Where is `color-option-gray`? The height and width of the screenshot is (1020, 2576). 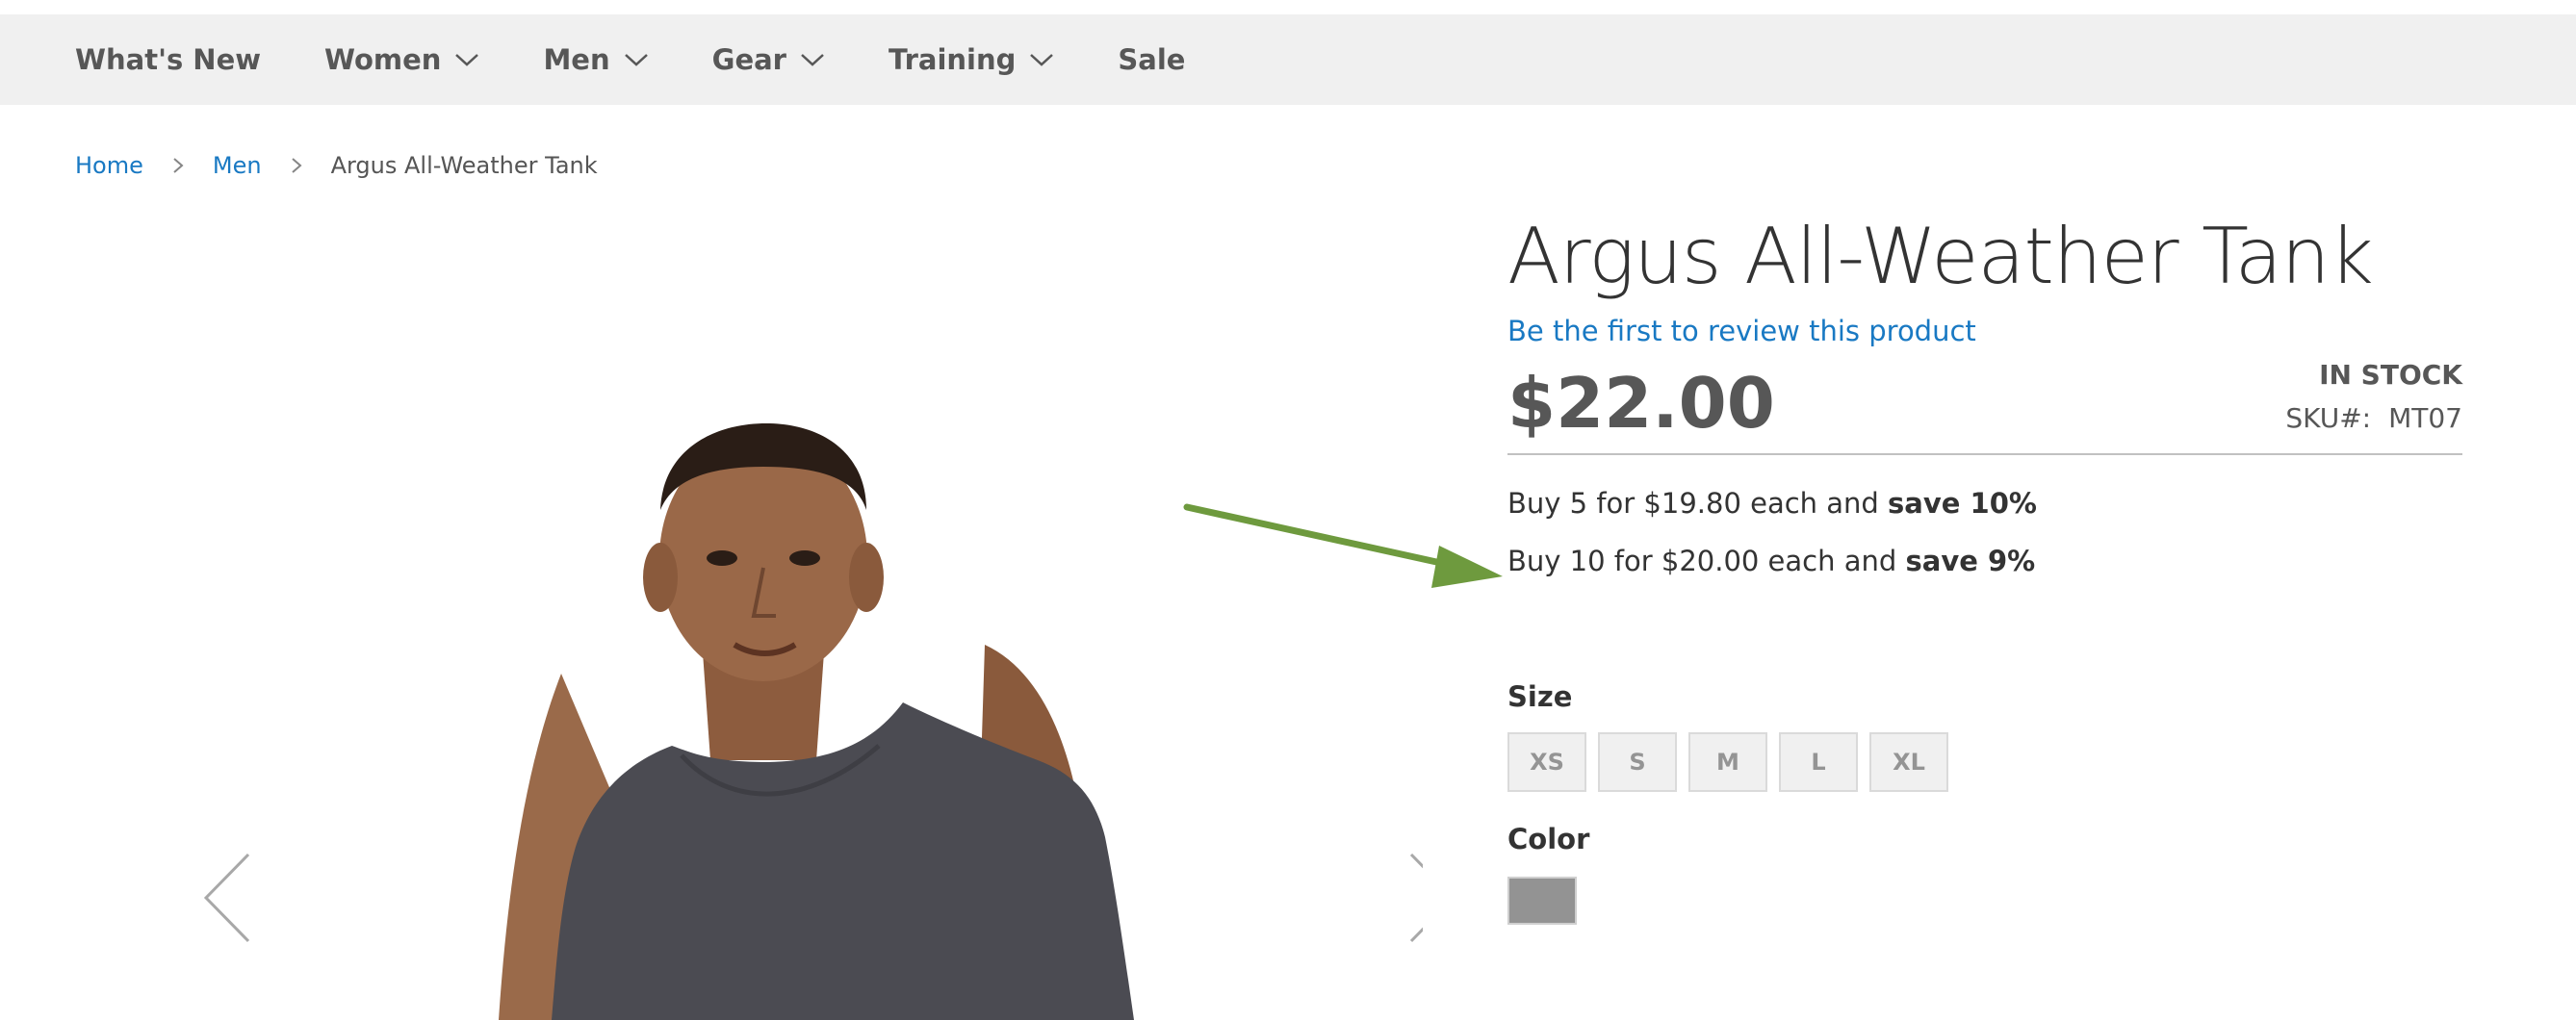 color-option-gray is located at coordinates (1542, 901).